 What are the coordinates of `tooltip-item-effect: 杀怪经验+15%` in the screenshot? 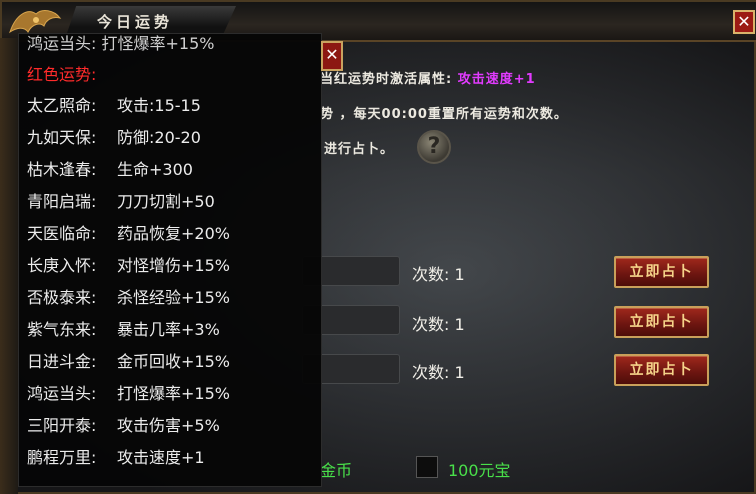 It's located at (173, 297).